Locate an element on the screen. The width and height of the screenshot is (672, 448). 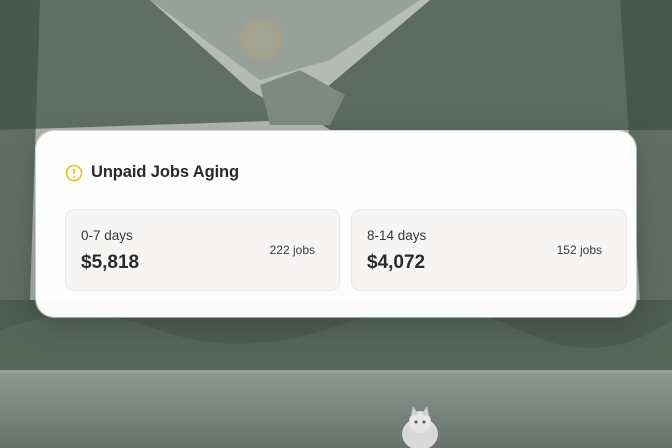
aging-bucket-8-14-days: 8-14 days $4,072 152 jobs is located at coordinates (489, 250).